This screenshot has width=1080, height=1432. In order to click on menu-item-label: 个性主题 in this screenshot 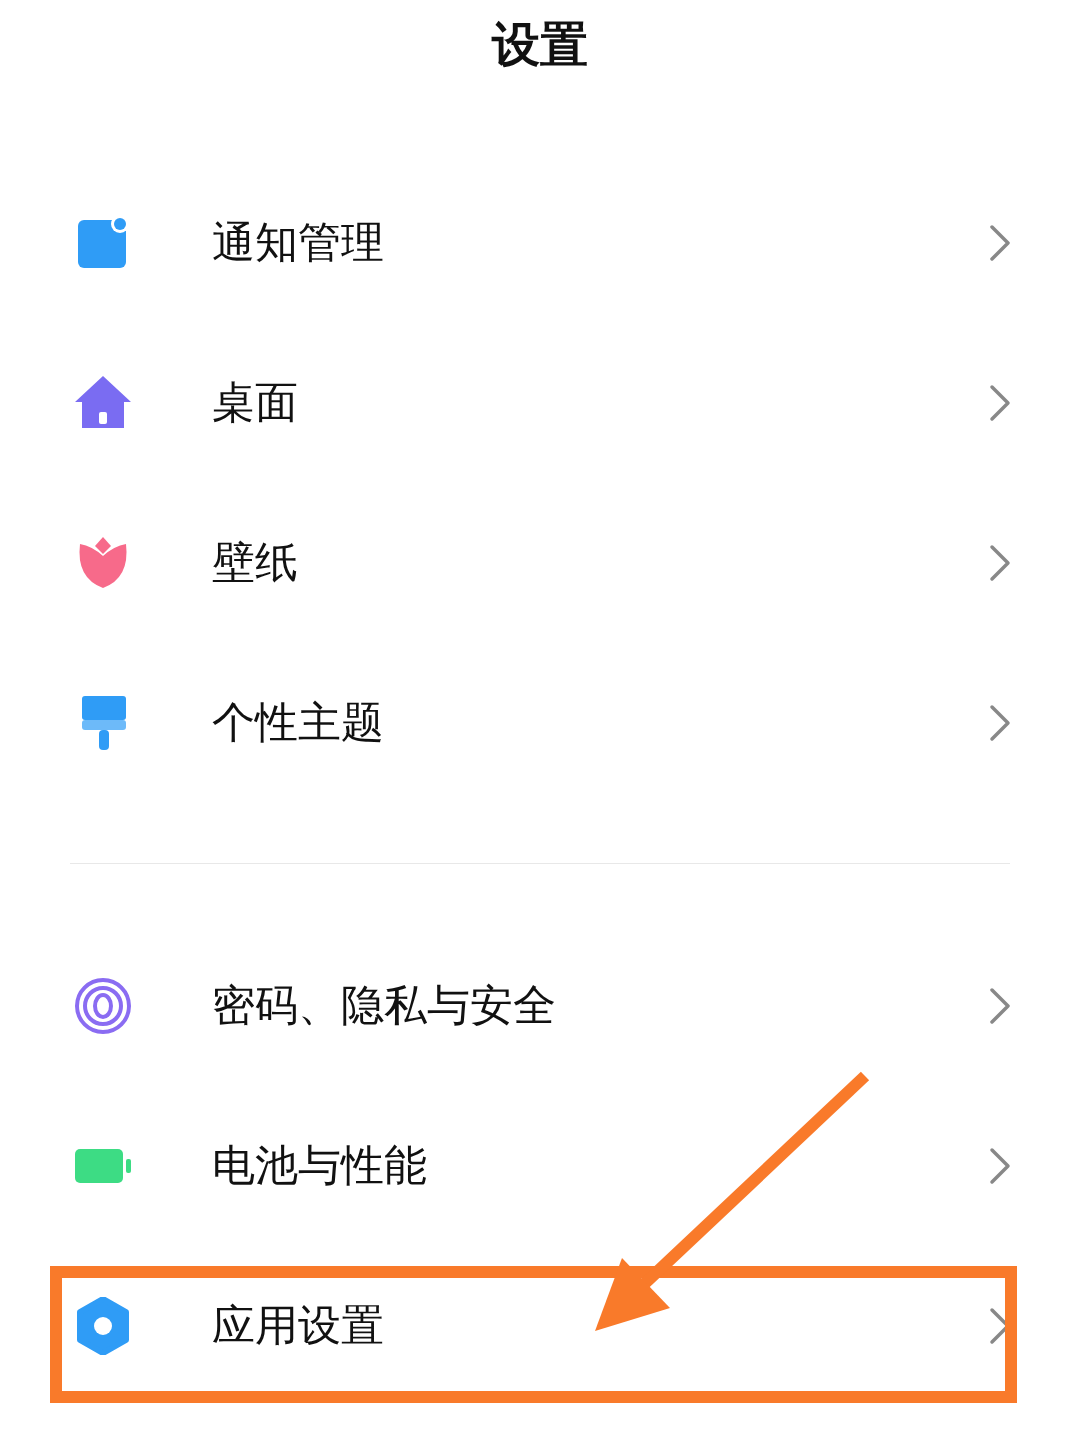, I will do `click(600, 723)`.